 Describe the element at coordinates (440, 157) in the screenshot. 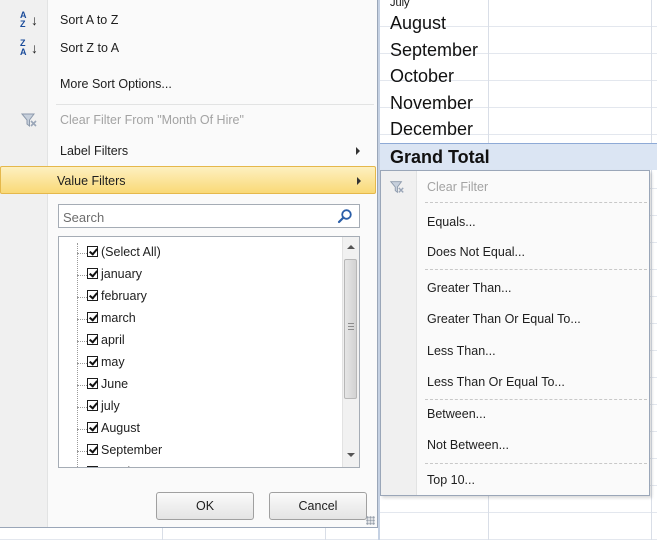

I see `grand-total-label: Grand Total` at that location.